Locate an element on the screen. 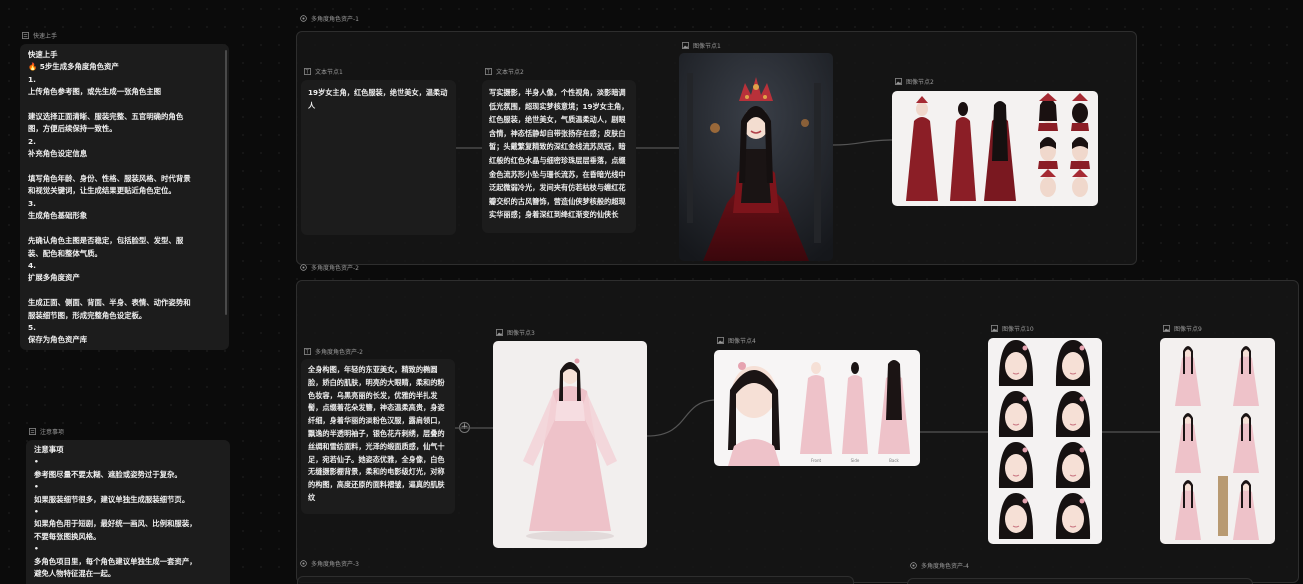 Image resolution: width=1303 pixels, height=584 pixels. folding-screen-prop is located at coordinates (1223, 506).